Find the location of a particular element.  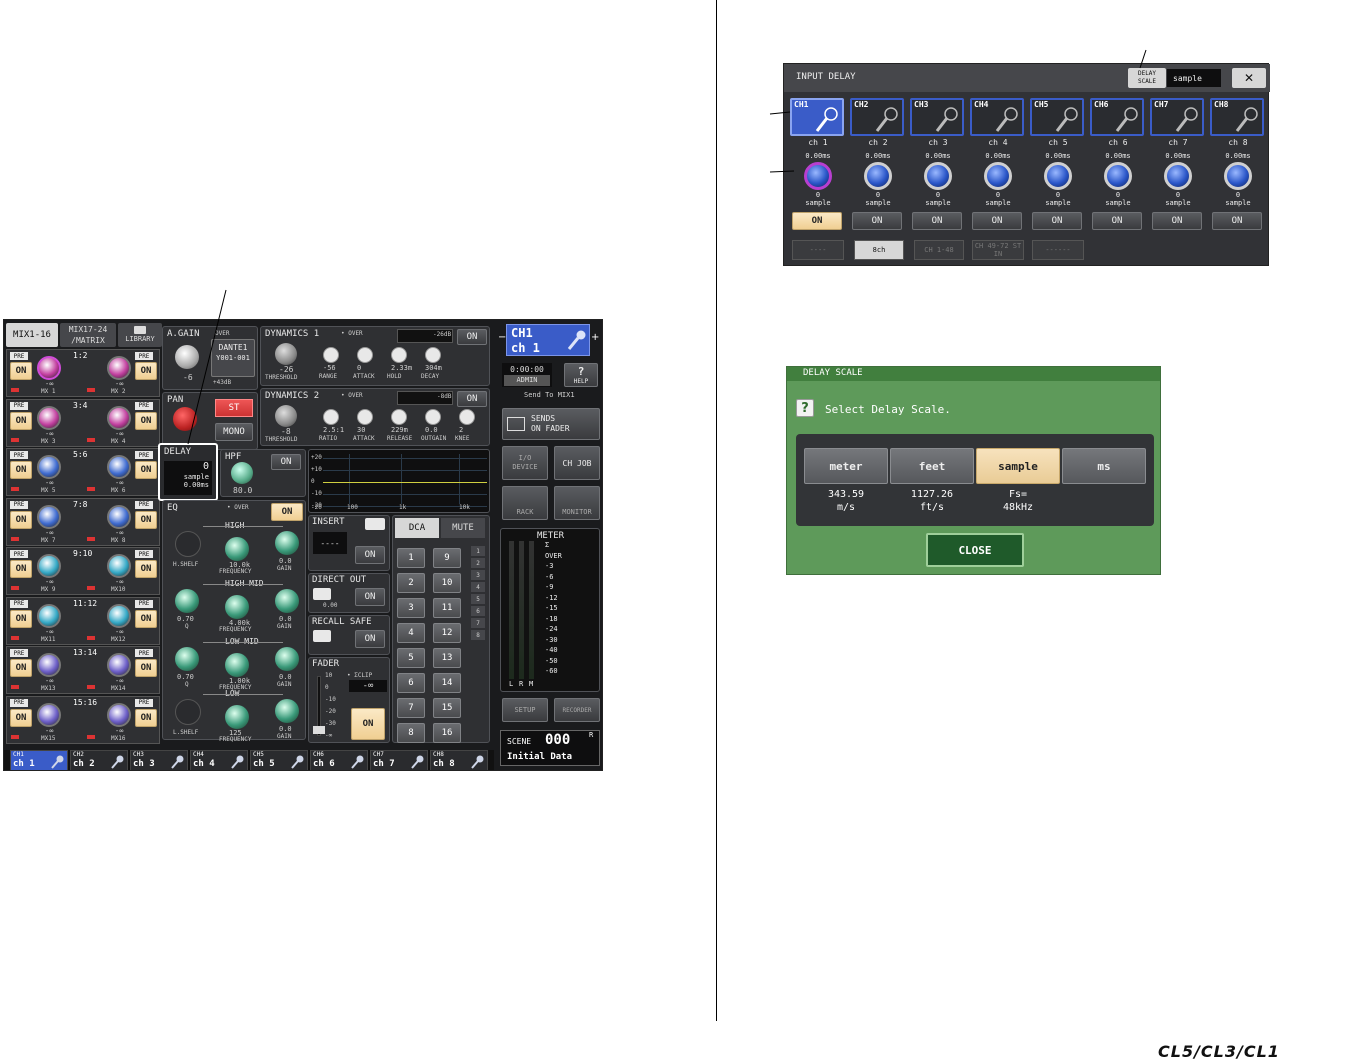

dca-button: 6 is located at coordinates (411, 683).